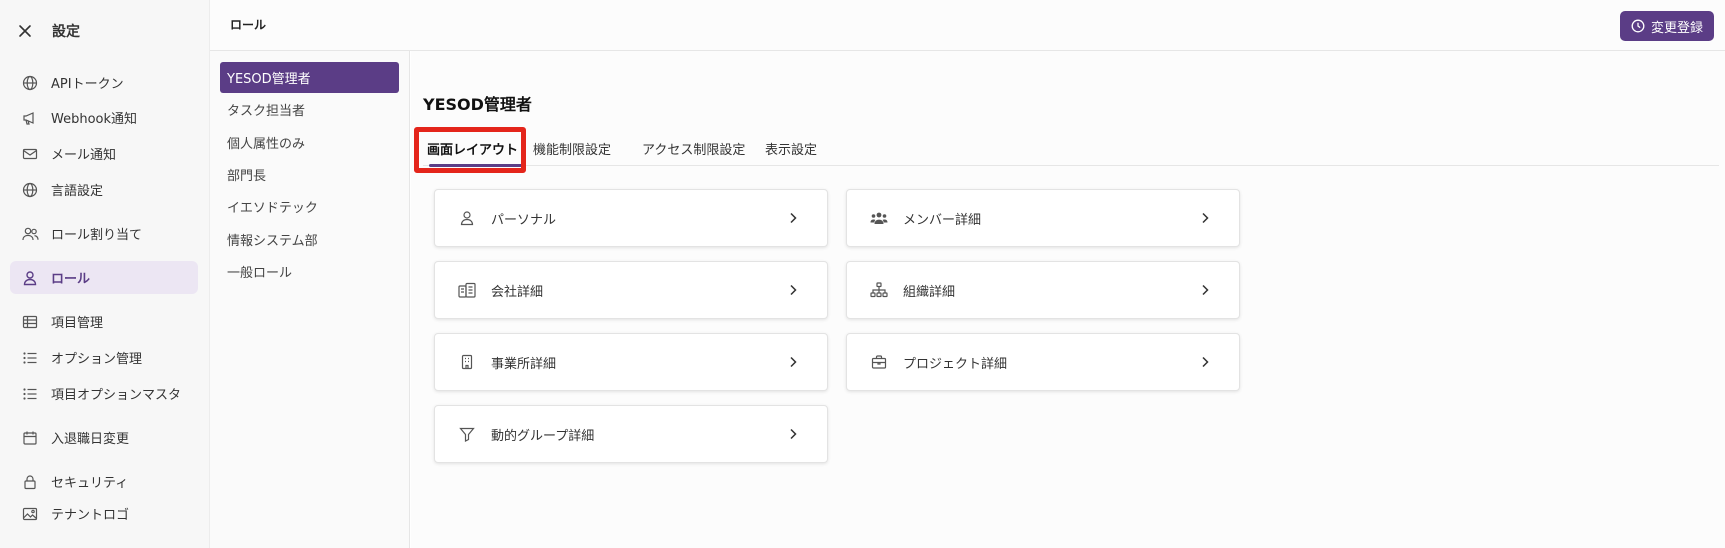 The width and height of the screenshot is (1725, 548). I want to click on card-personal: パーソナル, so click(631, 218).